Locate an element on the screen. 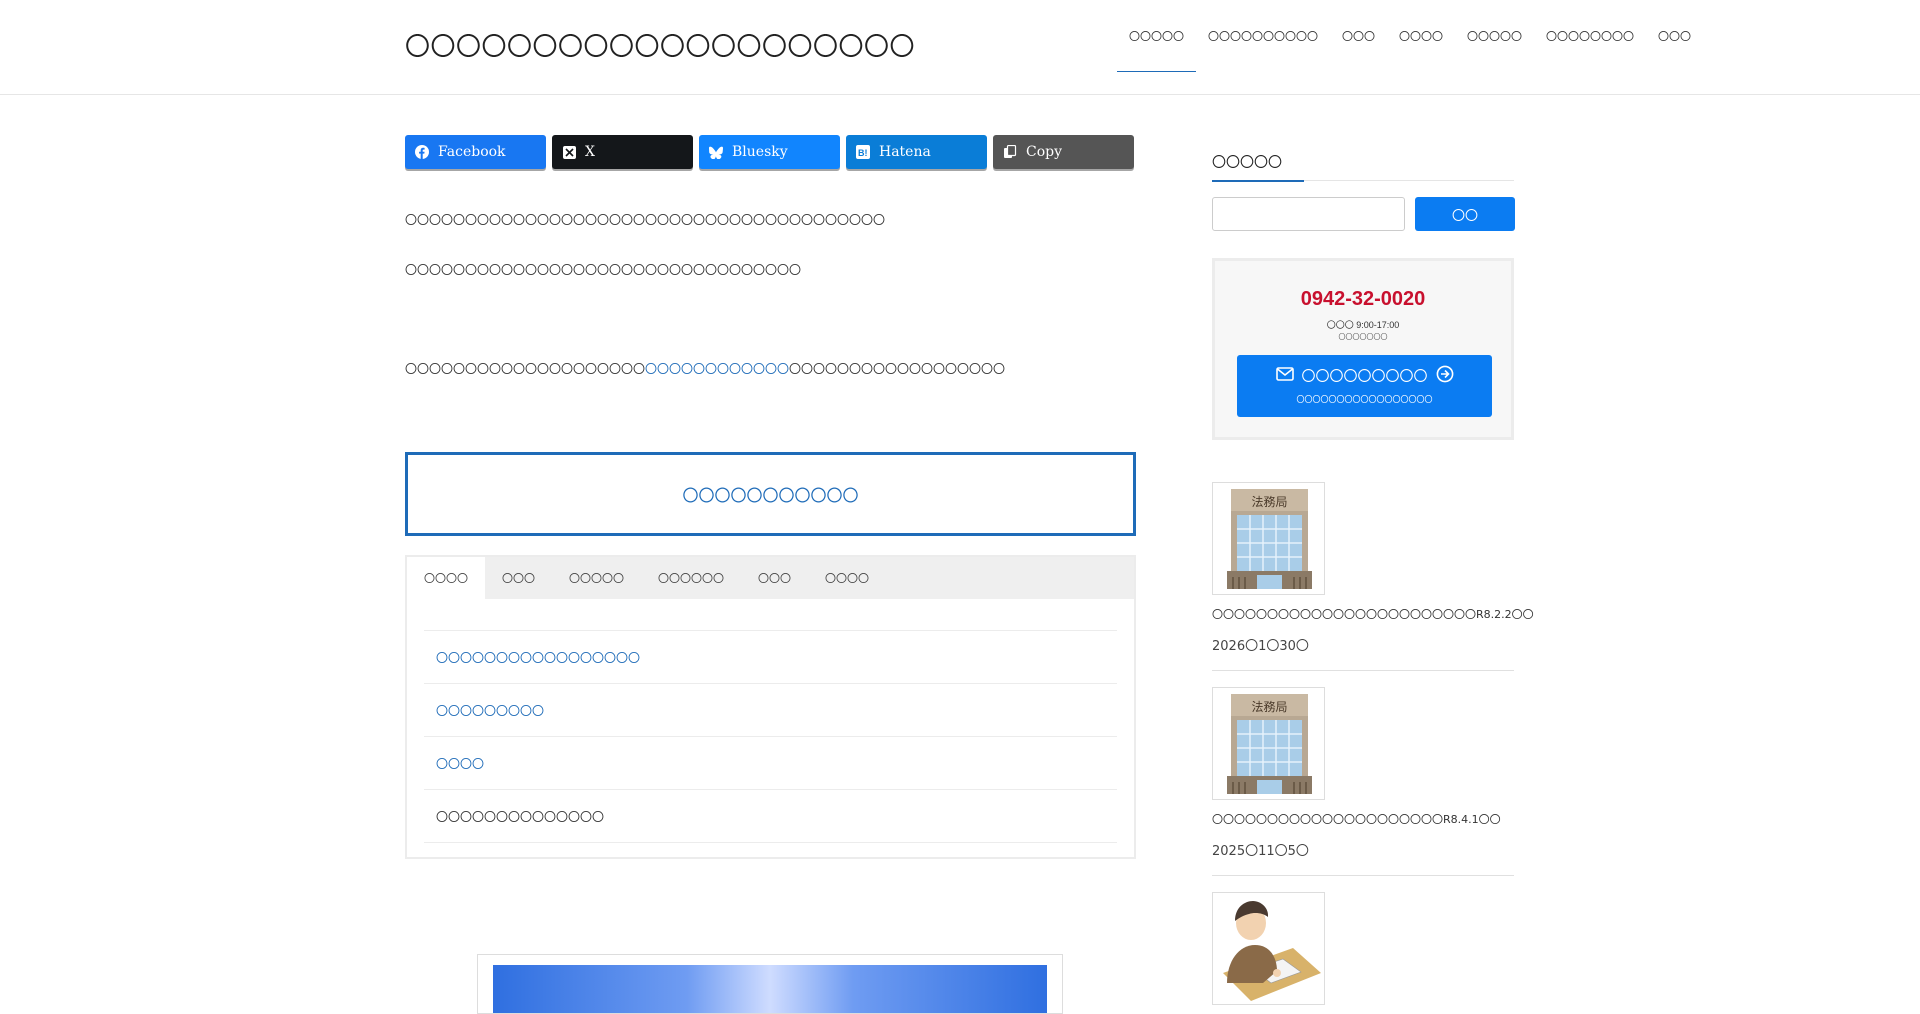 The image size is (1920, 1014). share-hatena-button: B! Hatena is located at coordinates (916, 152).